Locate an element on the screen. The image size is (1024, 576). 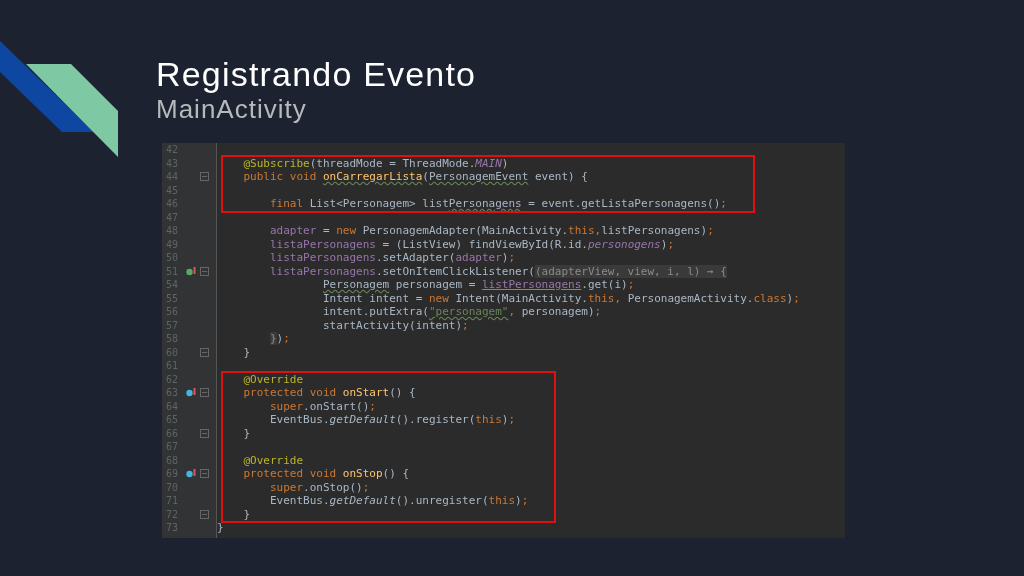
code-line: listaPersonagens.setAdapter(adapter); is located at coordinates (392, 257).